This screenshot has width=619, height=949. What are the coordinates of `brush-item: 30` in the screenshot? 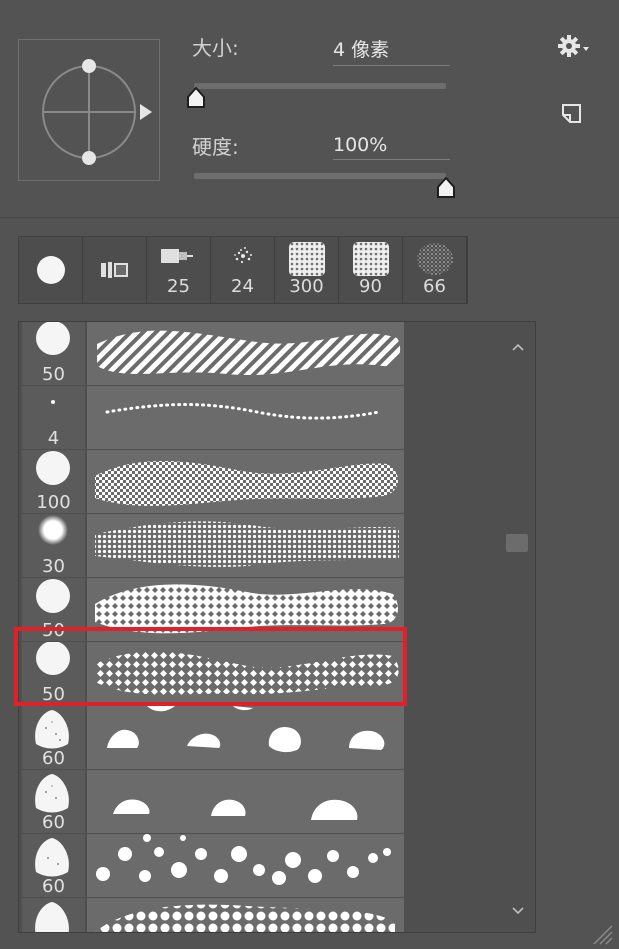 It's located at (213, 545).